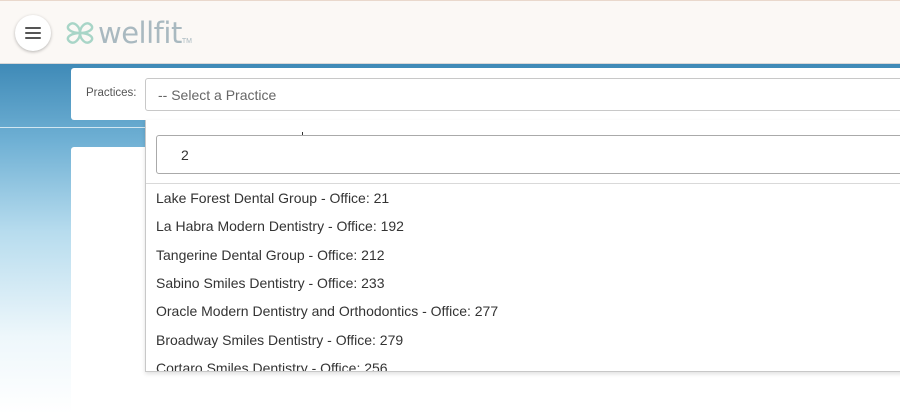 The image size is (900, 414). I want to click on practice-search-input, so click(528, 154).